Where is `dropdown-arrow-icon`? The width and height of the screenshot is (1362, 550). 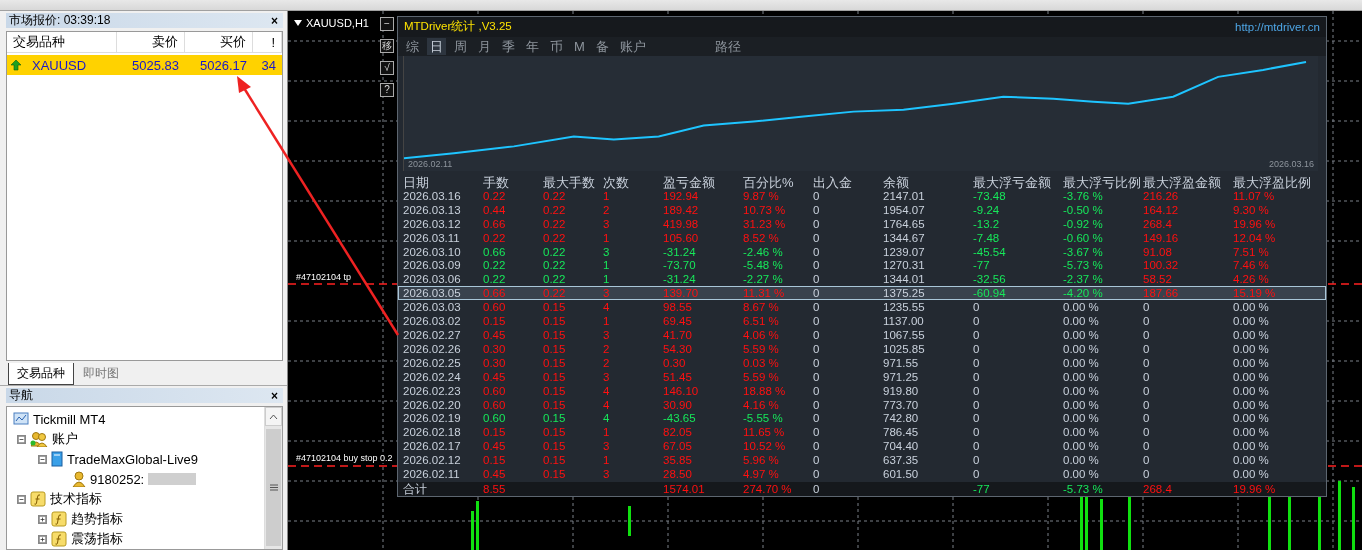 dropdown-arrow-icon is located at coordinates (298, 23).